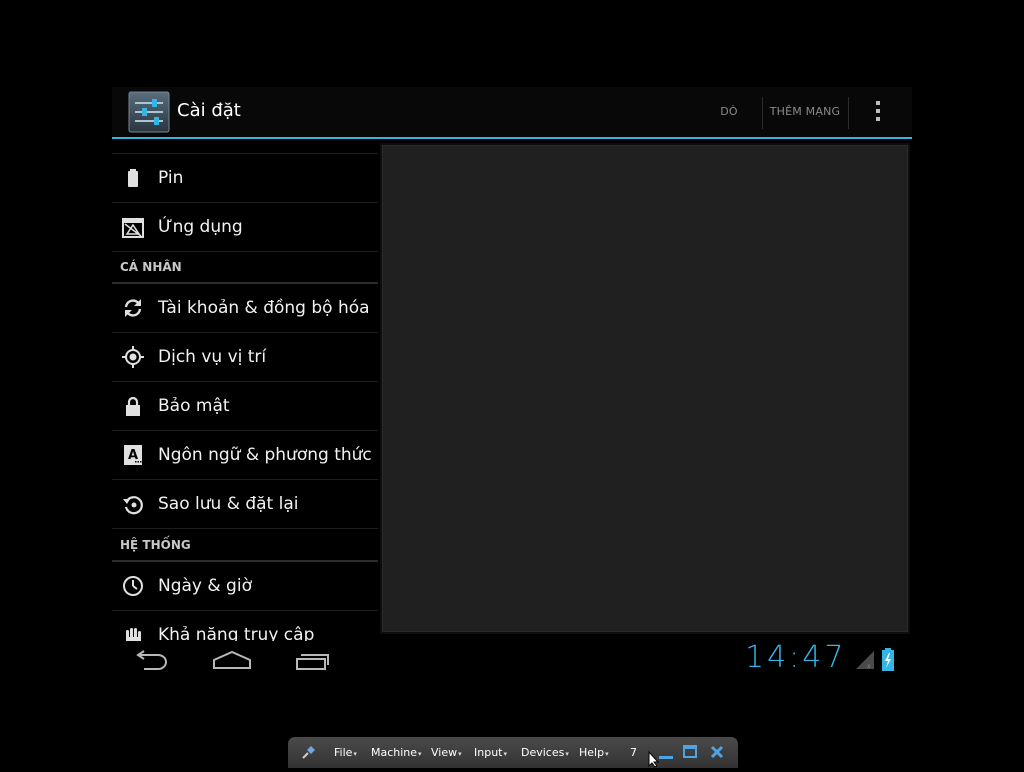  Describe the element at coordinates (313, 663) in the screenshot. I see `recent-apps-icon` at that location.